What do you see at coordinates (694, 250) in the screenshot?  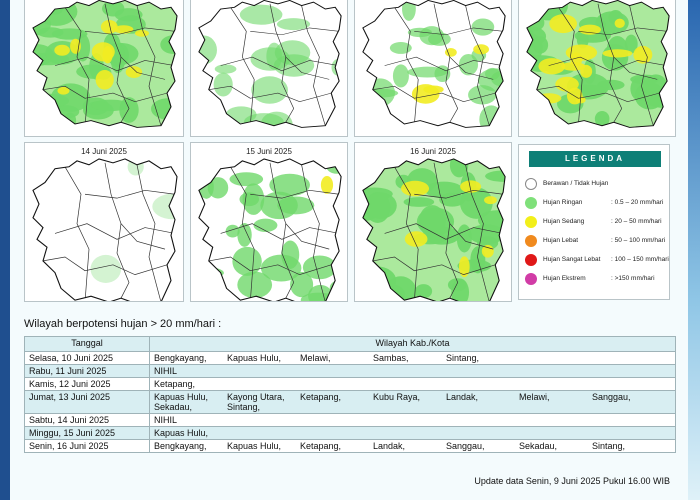 I see `right-edge-band` at bounding box center [694, 250].